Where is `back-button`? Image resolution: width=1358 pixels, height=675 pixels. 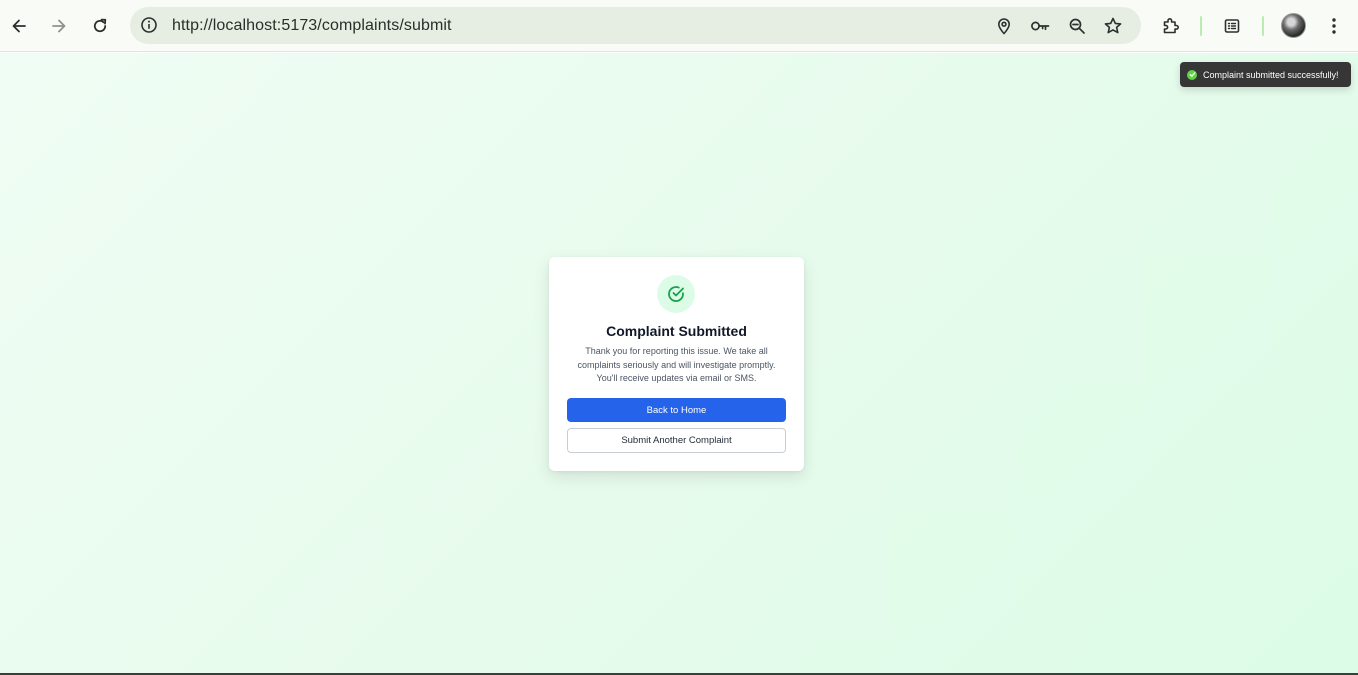 back-button is located at coordinates (19, 26).